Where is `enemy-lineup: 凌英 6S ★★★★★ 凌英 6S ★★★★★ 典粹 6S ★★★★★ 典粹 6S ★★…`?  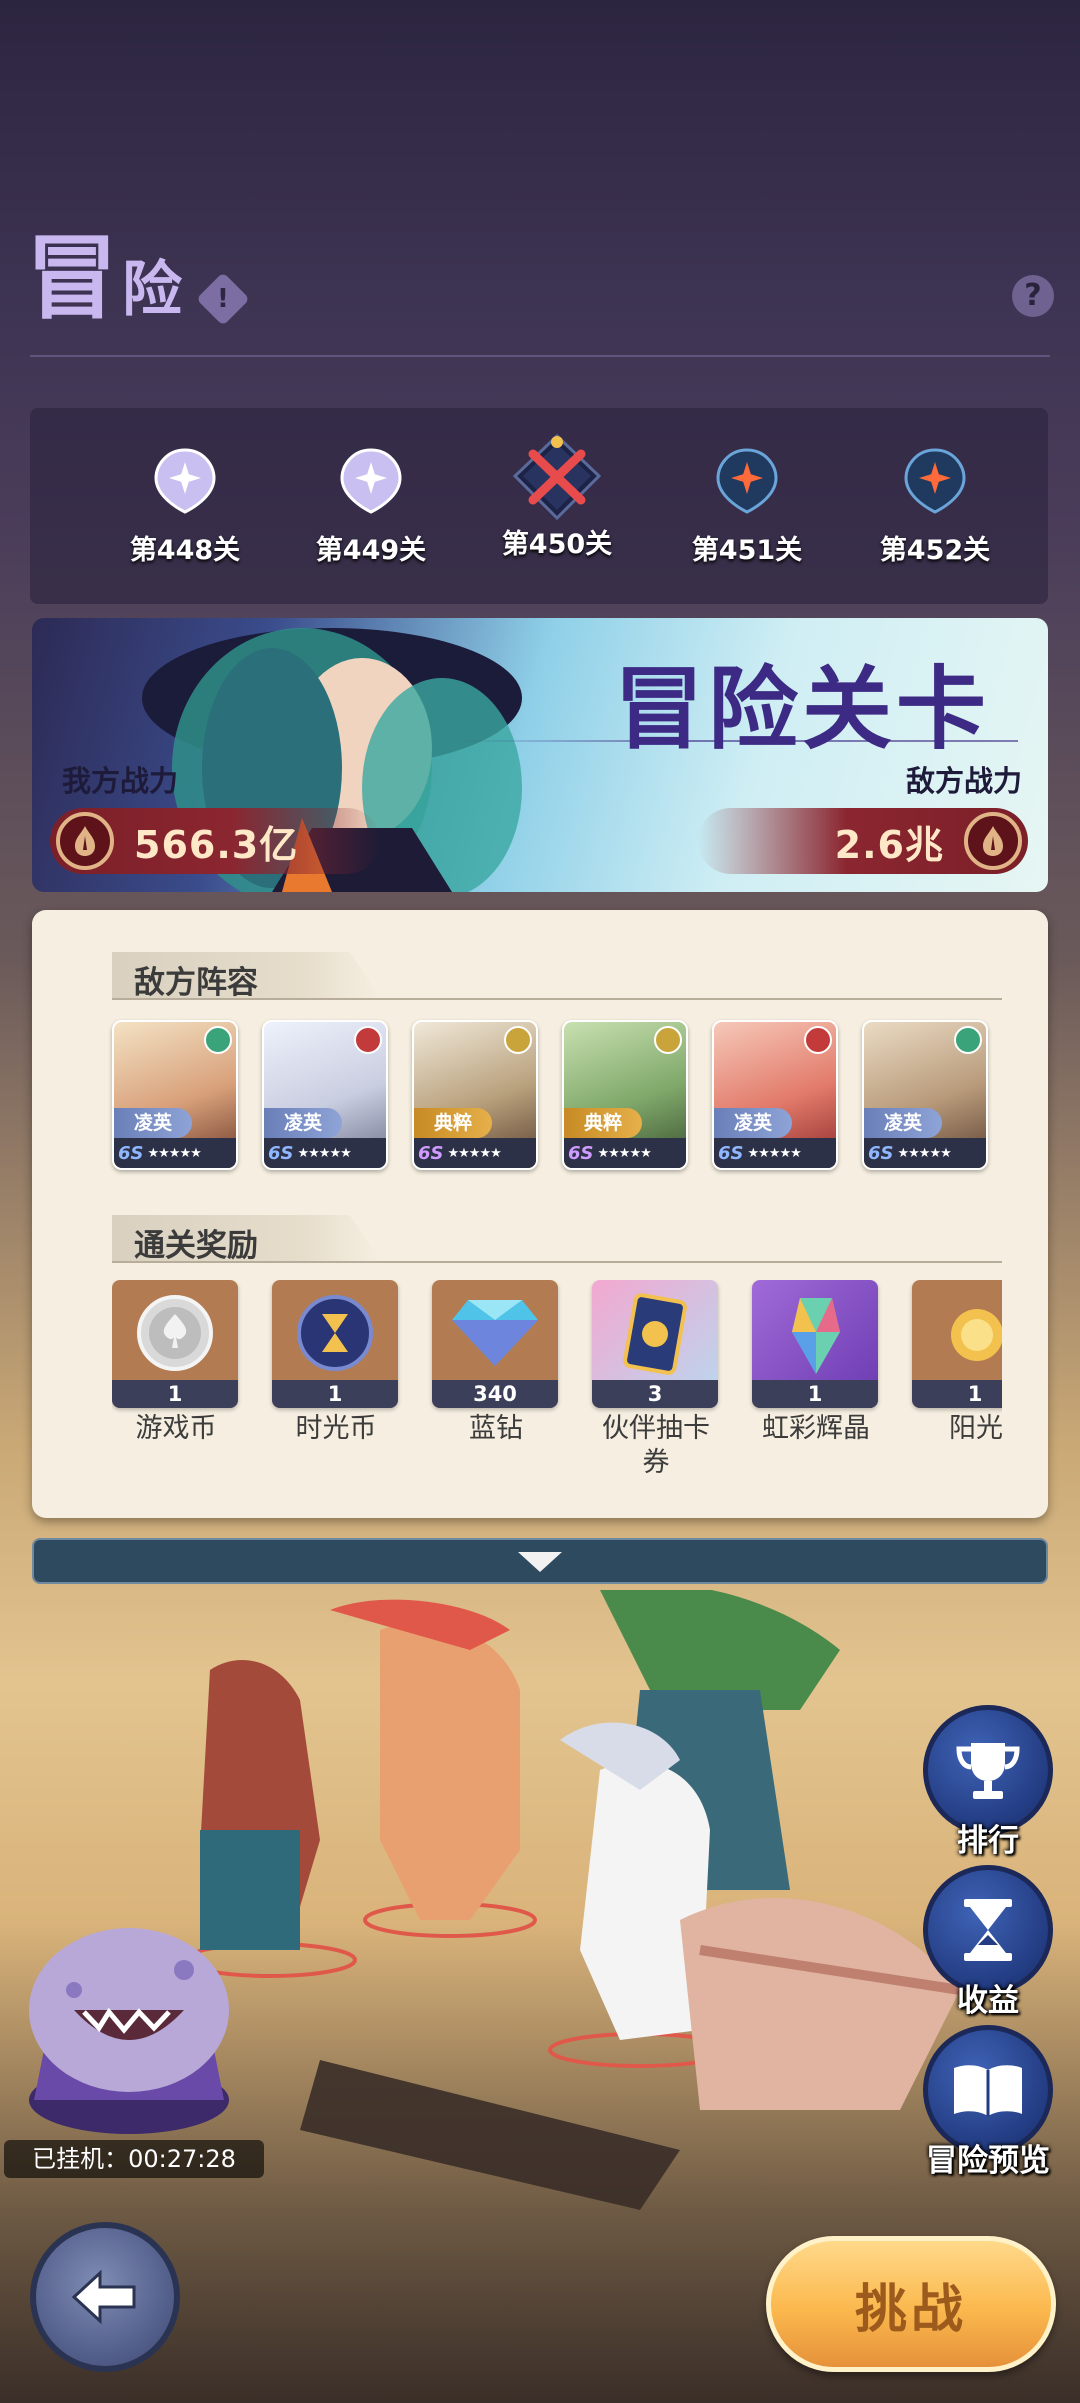 enemy-lineup: 凌英 6S ★★★★★ 凌英 6S ★★★★★ 典粹 6S ★★★★★ 典粹 6S ★★… is located at coordinates (552, 1095).